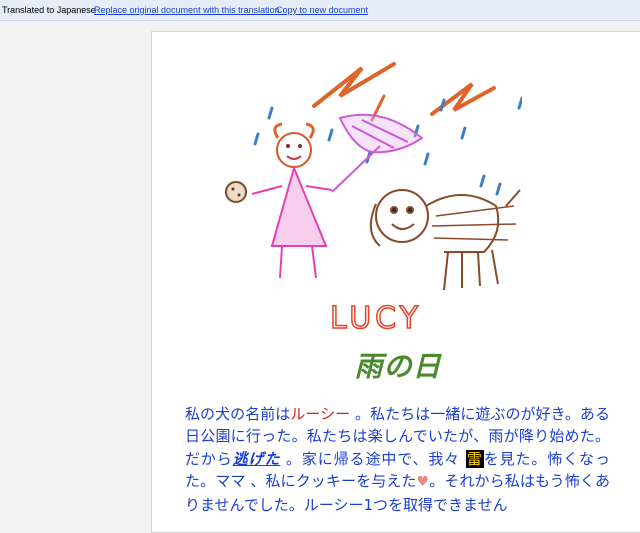  I want to click on dog-figure, so click(445, 240).